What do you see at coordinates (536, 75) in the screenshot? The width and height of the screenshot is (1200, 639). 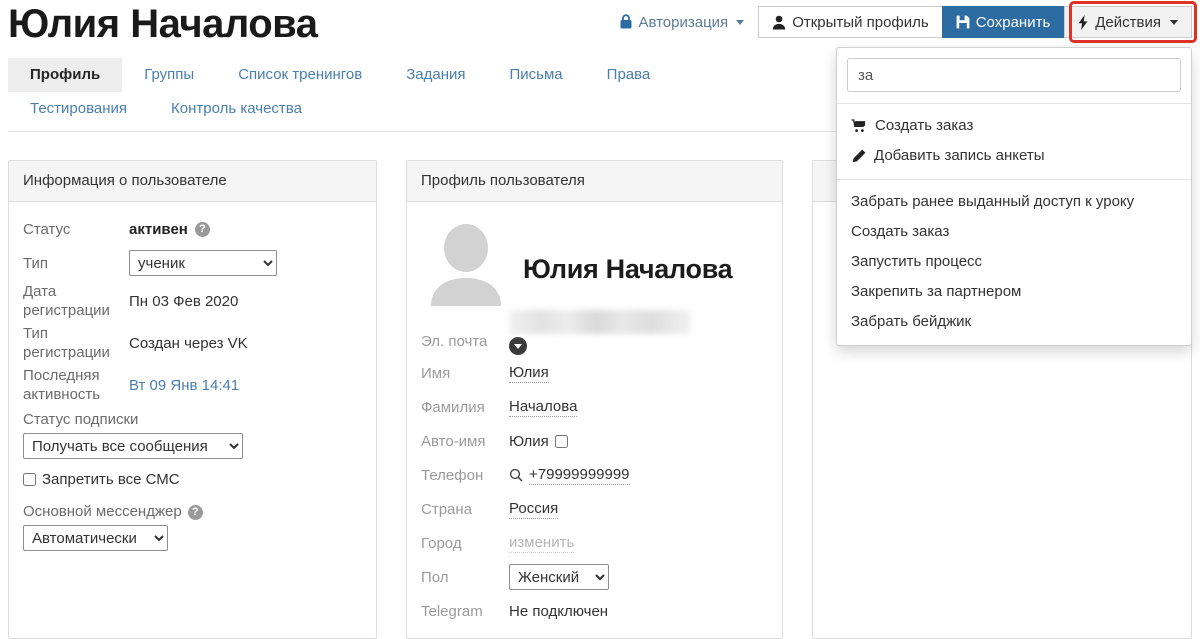 I see `tab-letters: Письма` at bounding box center [536, 75].